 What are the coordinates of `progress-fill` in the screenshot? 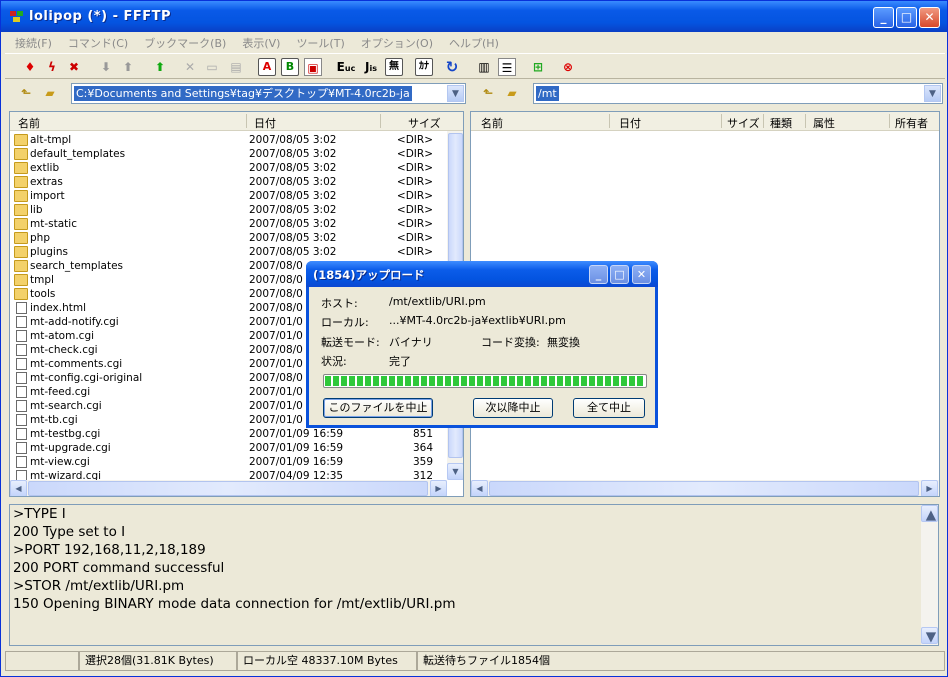 It's located at (485, 381).